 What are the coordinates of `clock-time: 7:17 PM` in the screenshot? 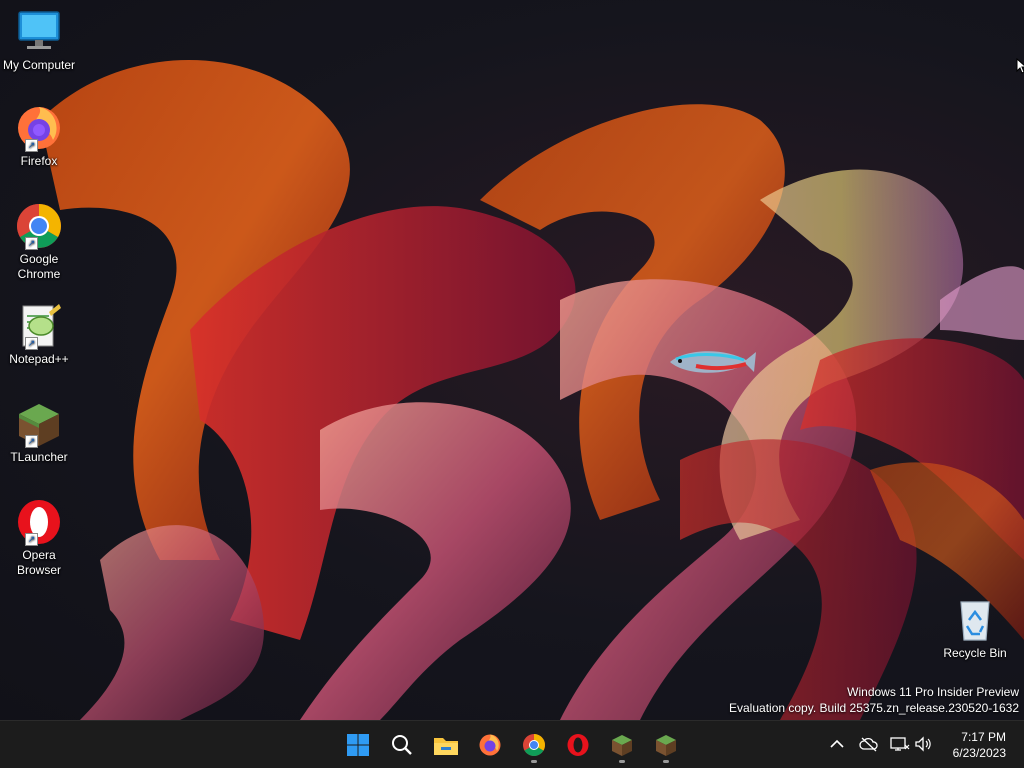 It's located at (983, 737).